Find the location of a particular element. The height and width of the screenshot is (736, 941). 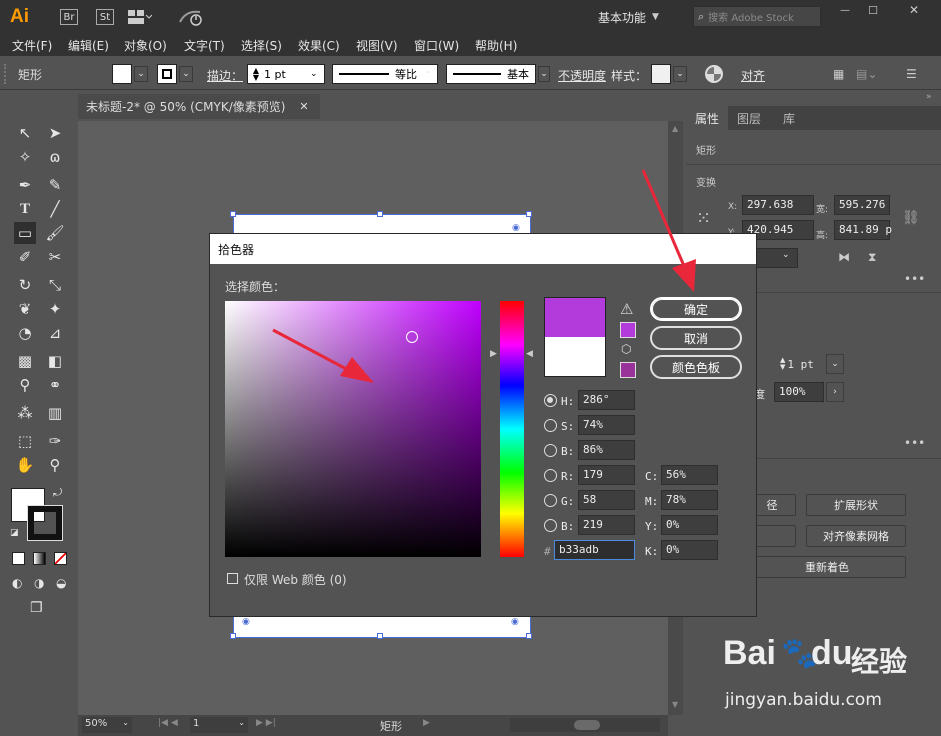

rectangle-tool-icon: ▭ is located at coordinates (25, 233).